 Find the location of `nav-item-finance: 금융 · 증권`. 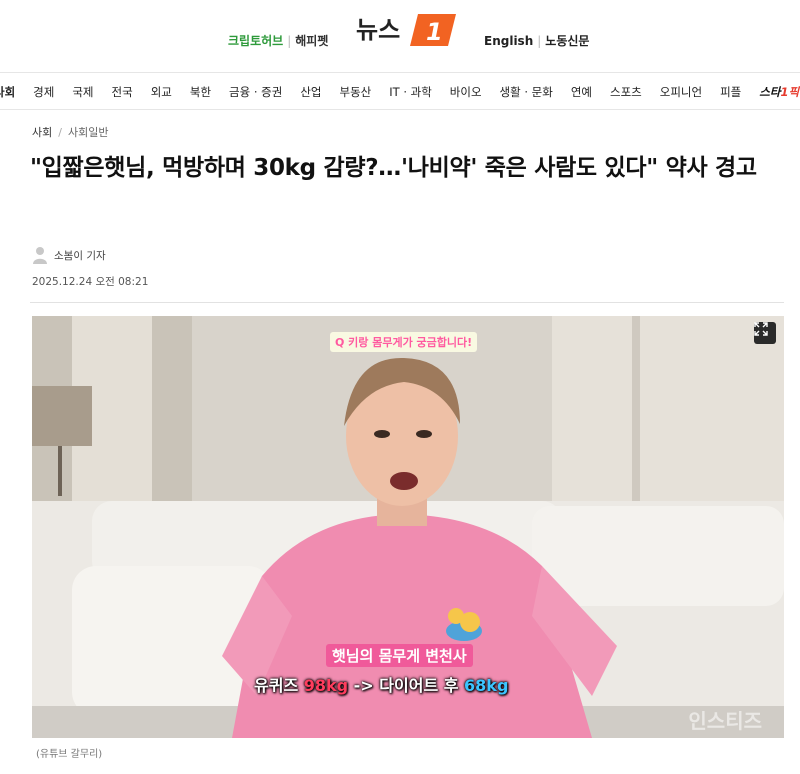

nav-item-finance: 금융 · 증권 is located at coordinates (255, 92).